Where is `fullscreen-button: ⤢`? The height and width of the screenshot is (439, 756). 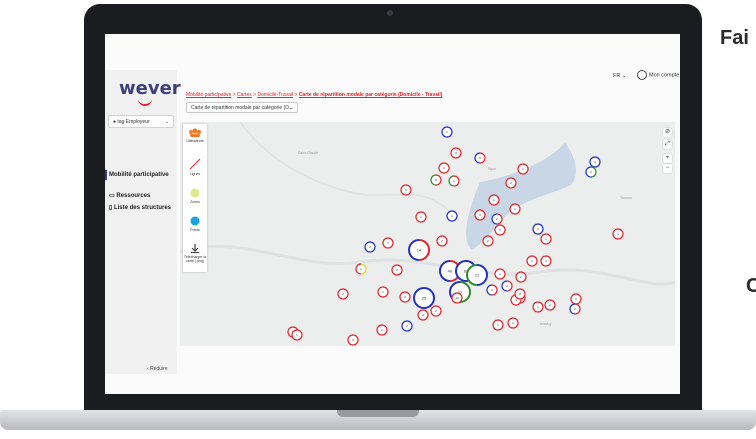 fullscreen-button: ⤢ is located at coordinates (667, 144).